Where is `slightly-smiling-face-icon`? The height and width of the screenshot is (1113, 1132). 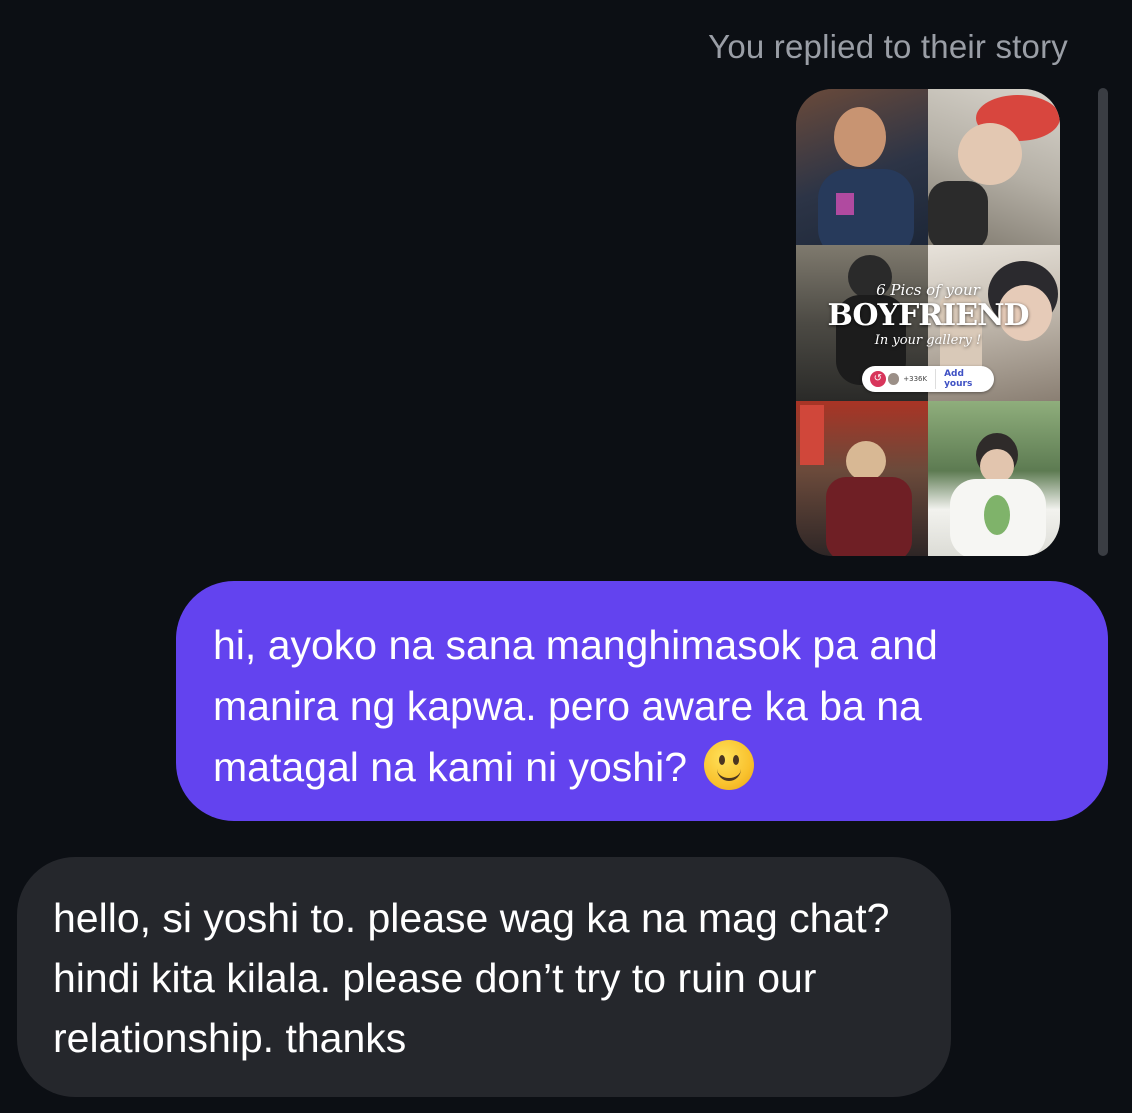 slightly-smiling-face-icon is located at coordinates (729, 765).